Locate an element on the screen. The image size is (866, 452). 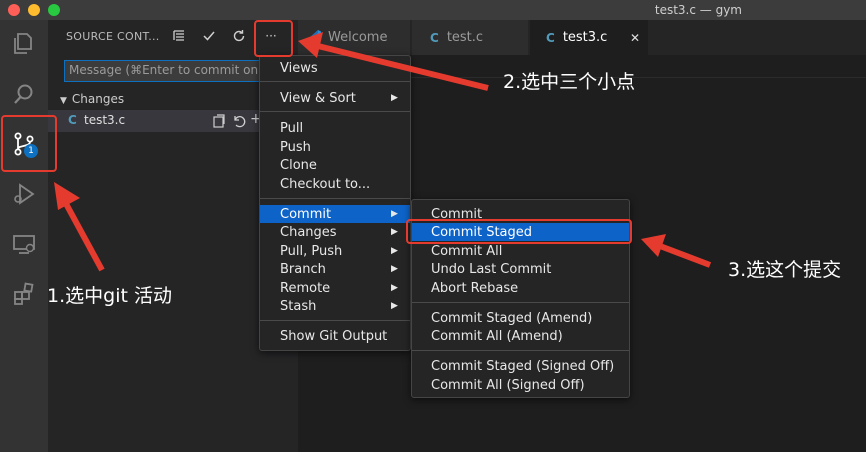
annotation-step2: 2.选中三个小点 is located at coordinates (569, 82).